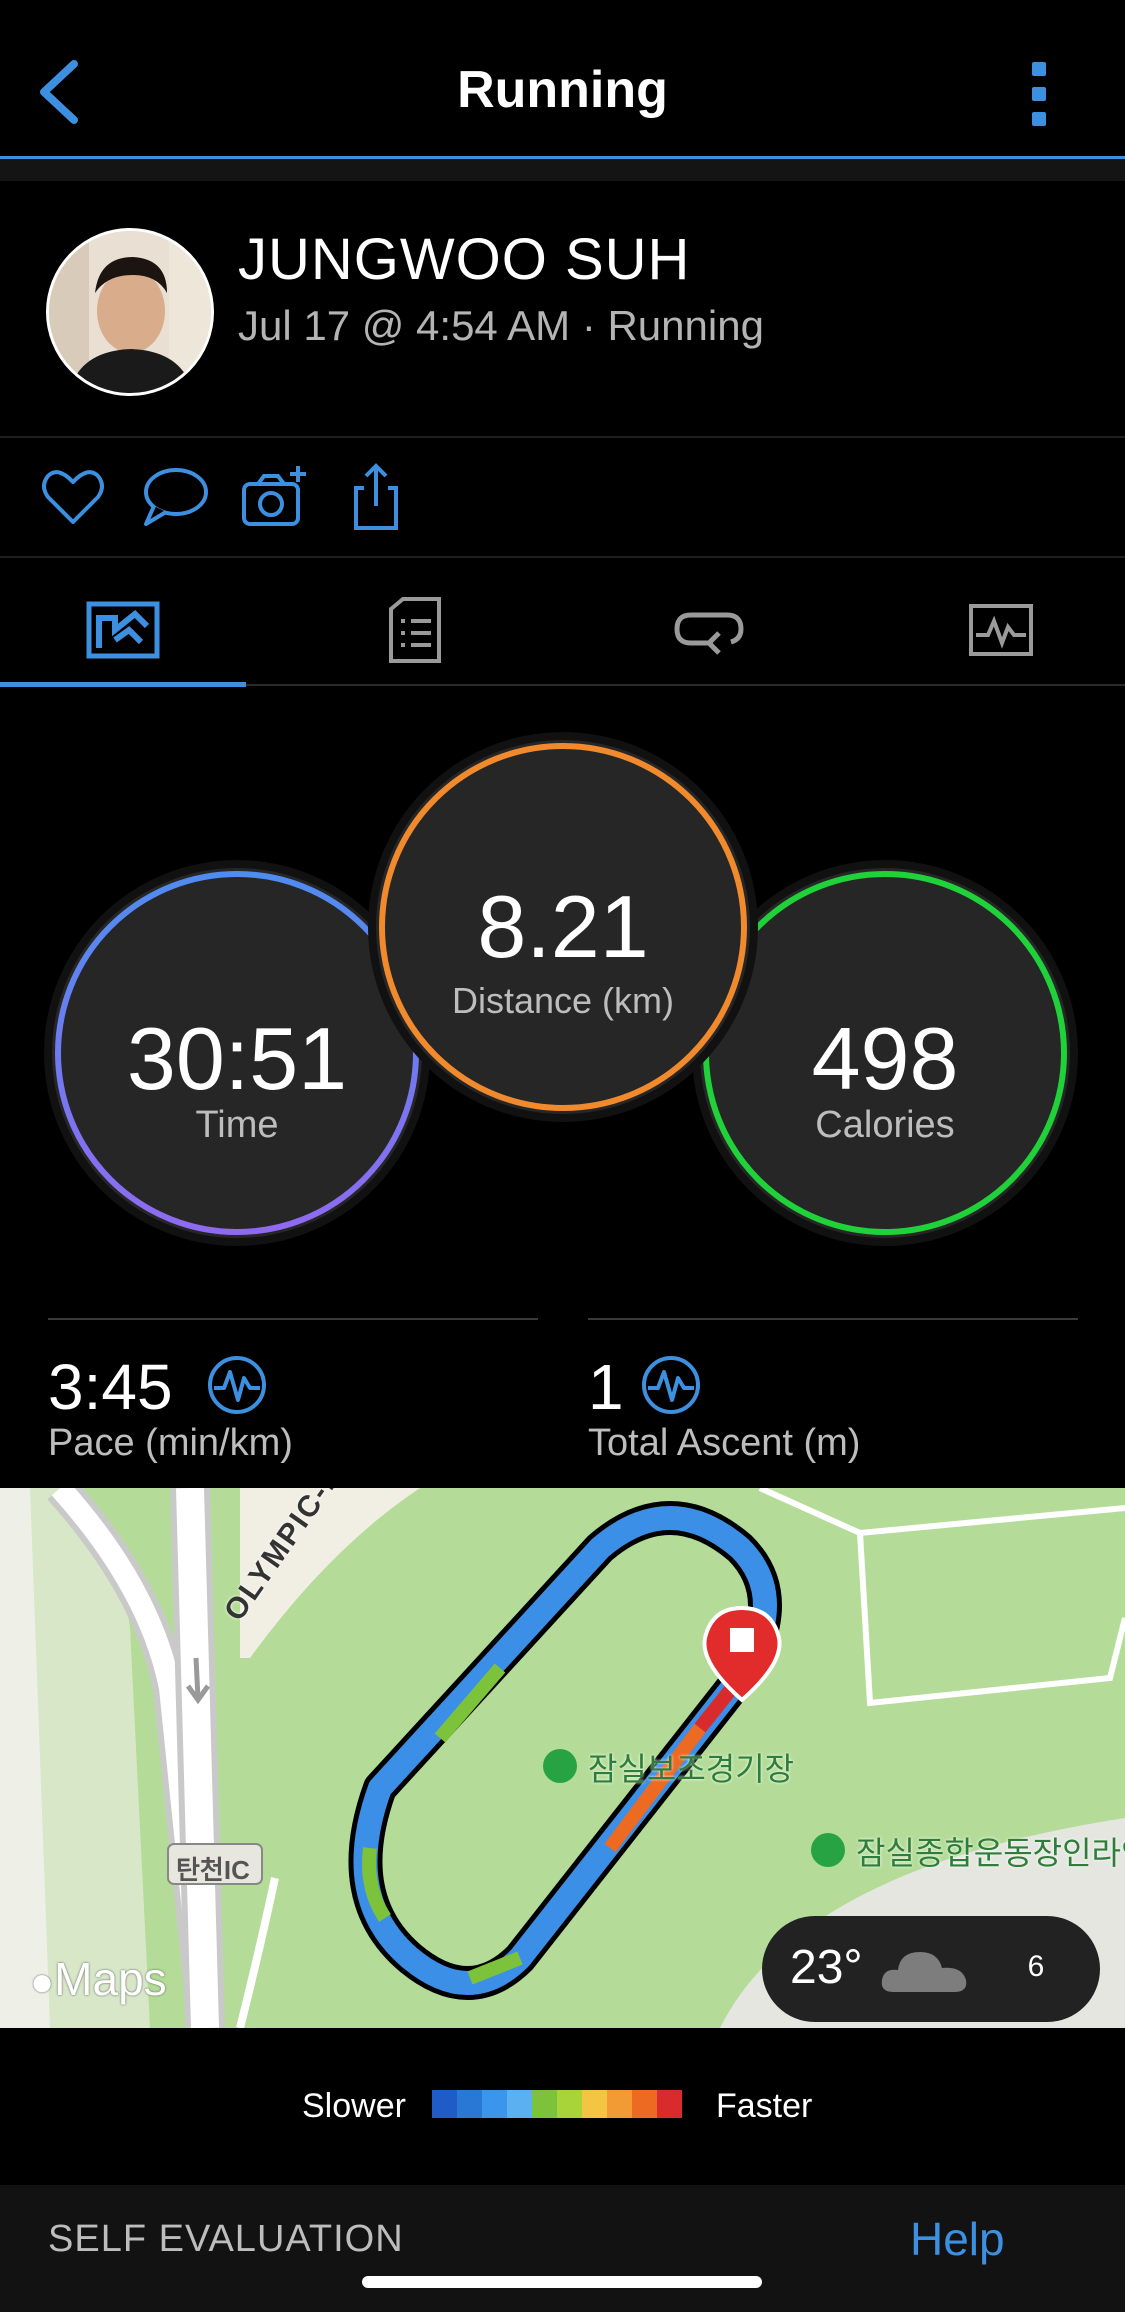 The height and width of the screenshot is (2312, 1125). What do you see at coordinates (110, 1387) in the screenshot?
I see `pace-value: 3:45` at bounding box center [110, 1387].